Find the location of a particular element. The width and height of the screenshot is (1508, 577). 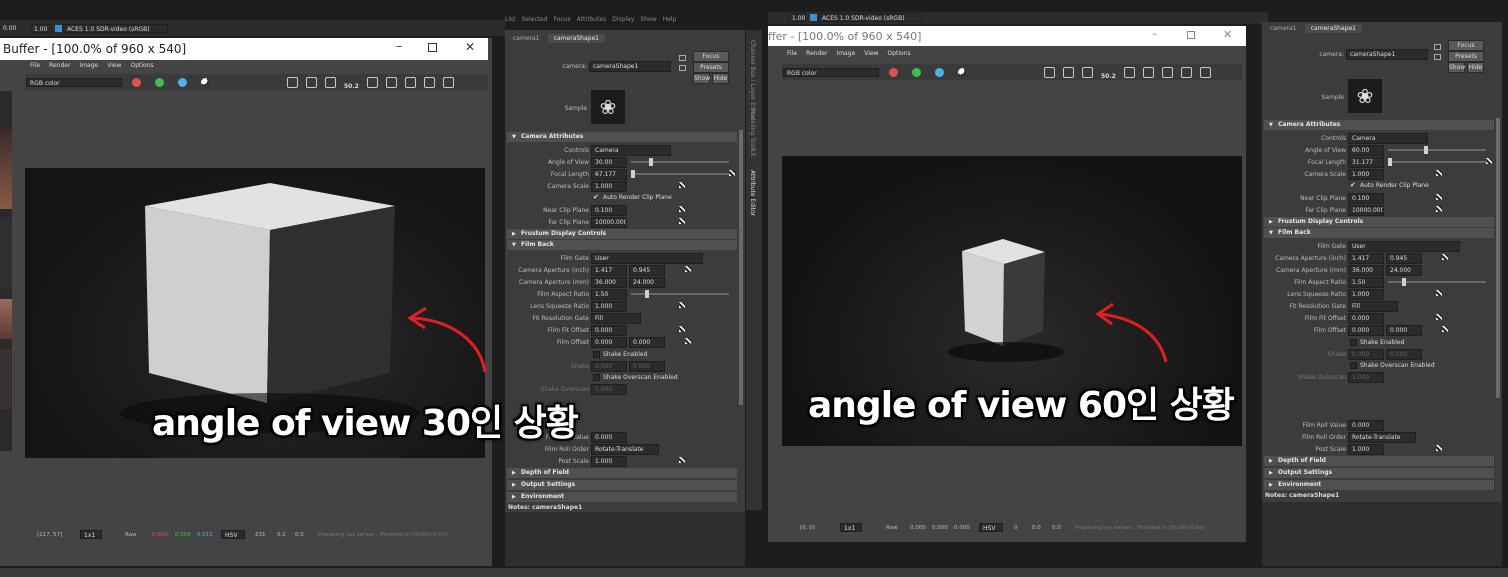

left-colorspace-select: ACES 1.0 SDR-video (sRGB) is located at coordinates (115, 28).